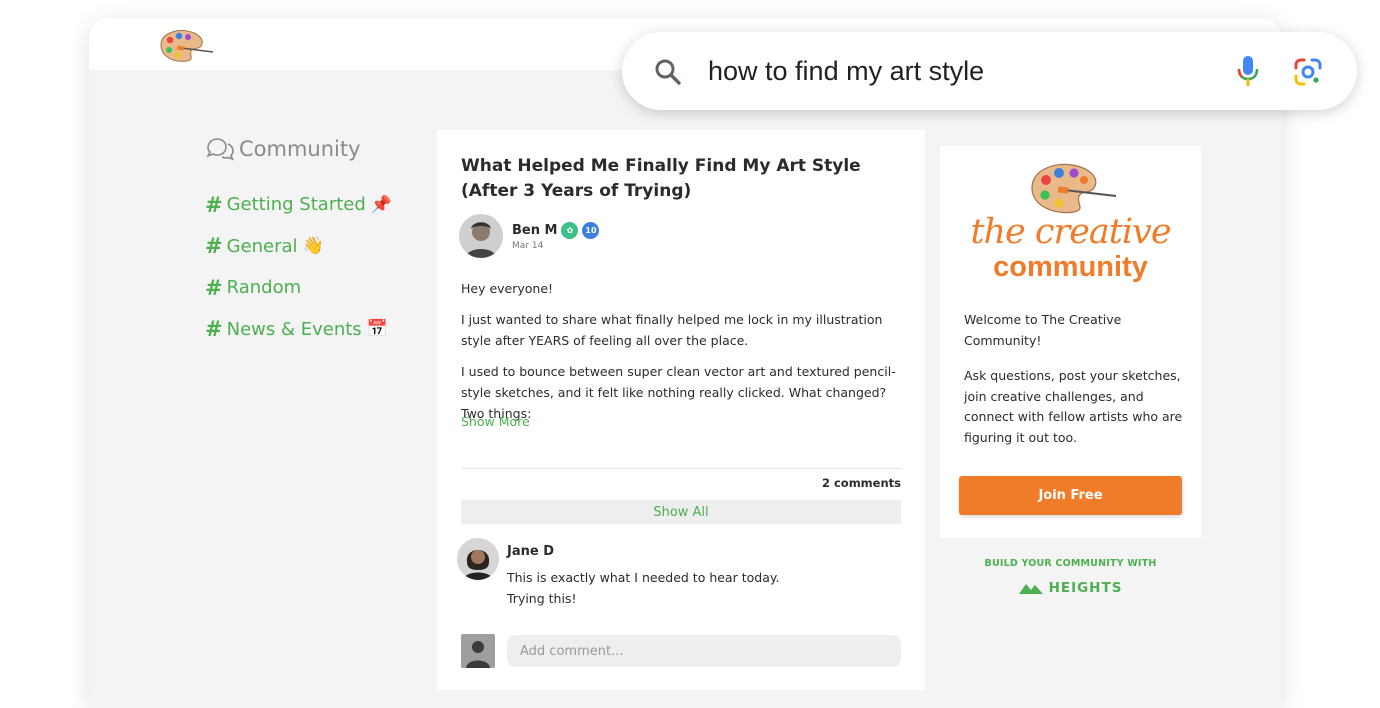  I want to click on heights-brand-label: HEIGHTS, so click(1085, 588).